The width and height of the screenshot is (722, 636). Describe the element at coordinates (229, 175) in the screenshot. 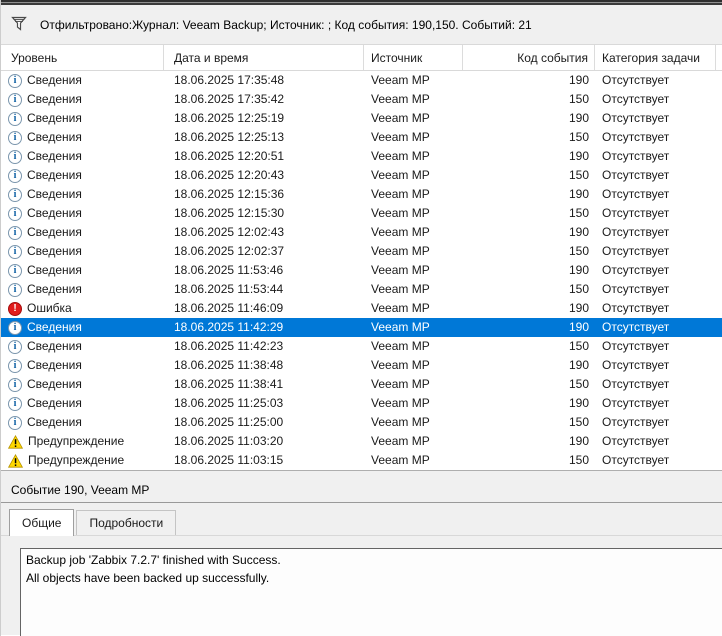

I see `cell-datetime: 18.06.2025 12:20:43` at that location.